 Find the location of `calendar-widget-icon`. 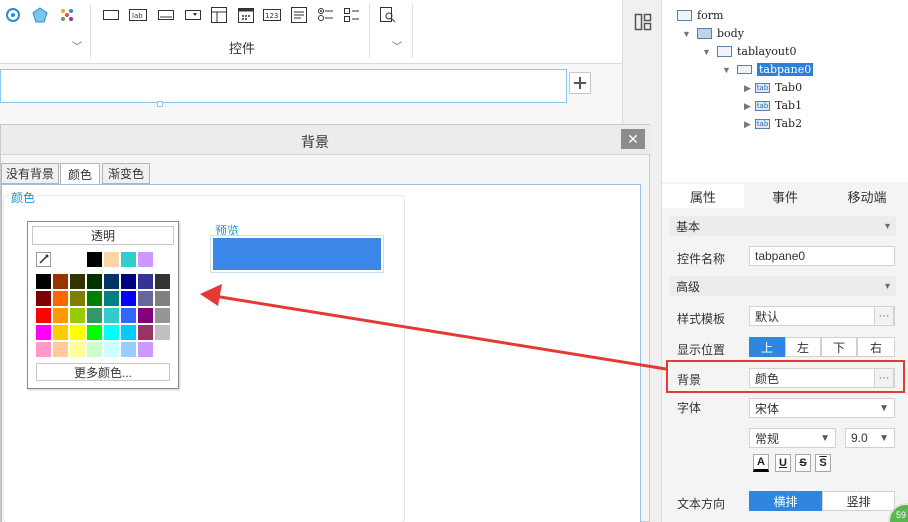

calendar-widget-icon is located at coordinates (246, 15).